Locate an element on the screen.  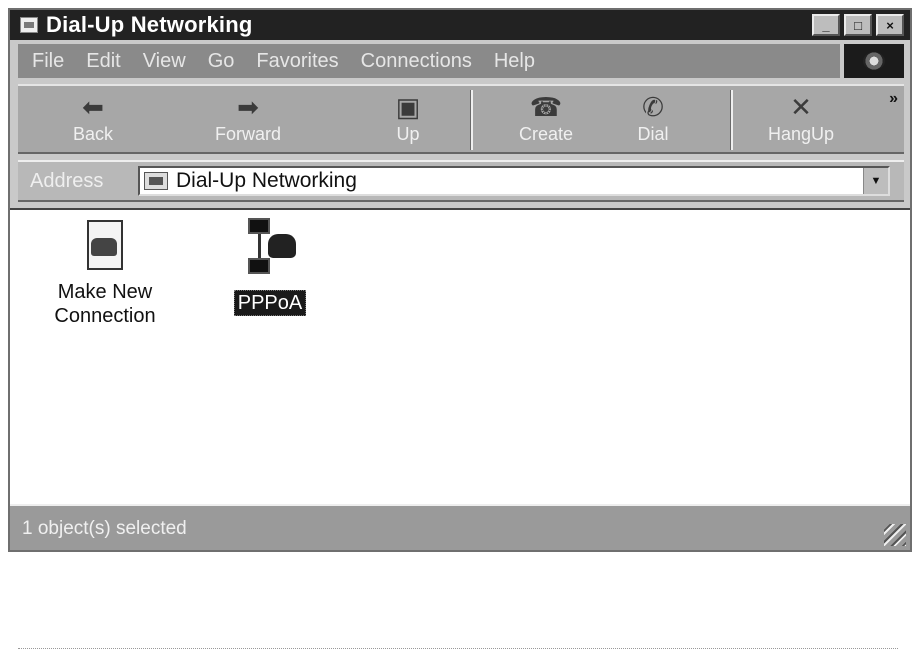
pppoa-connection-item: PPPoA is located at coordinates (270, 267).